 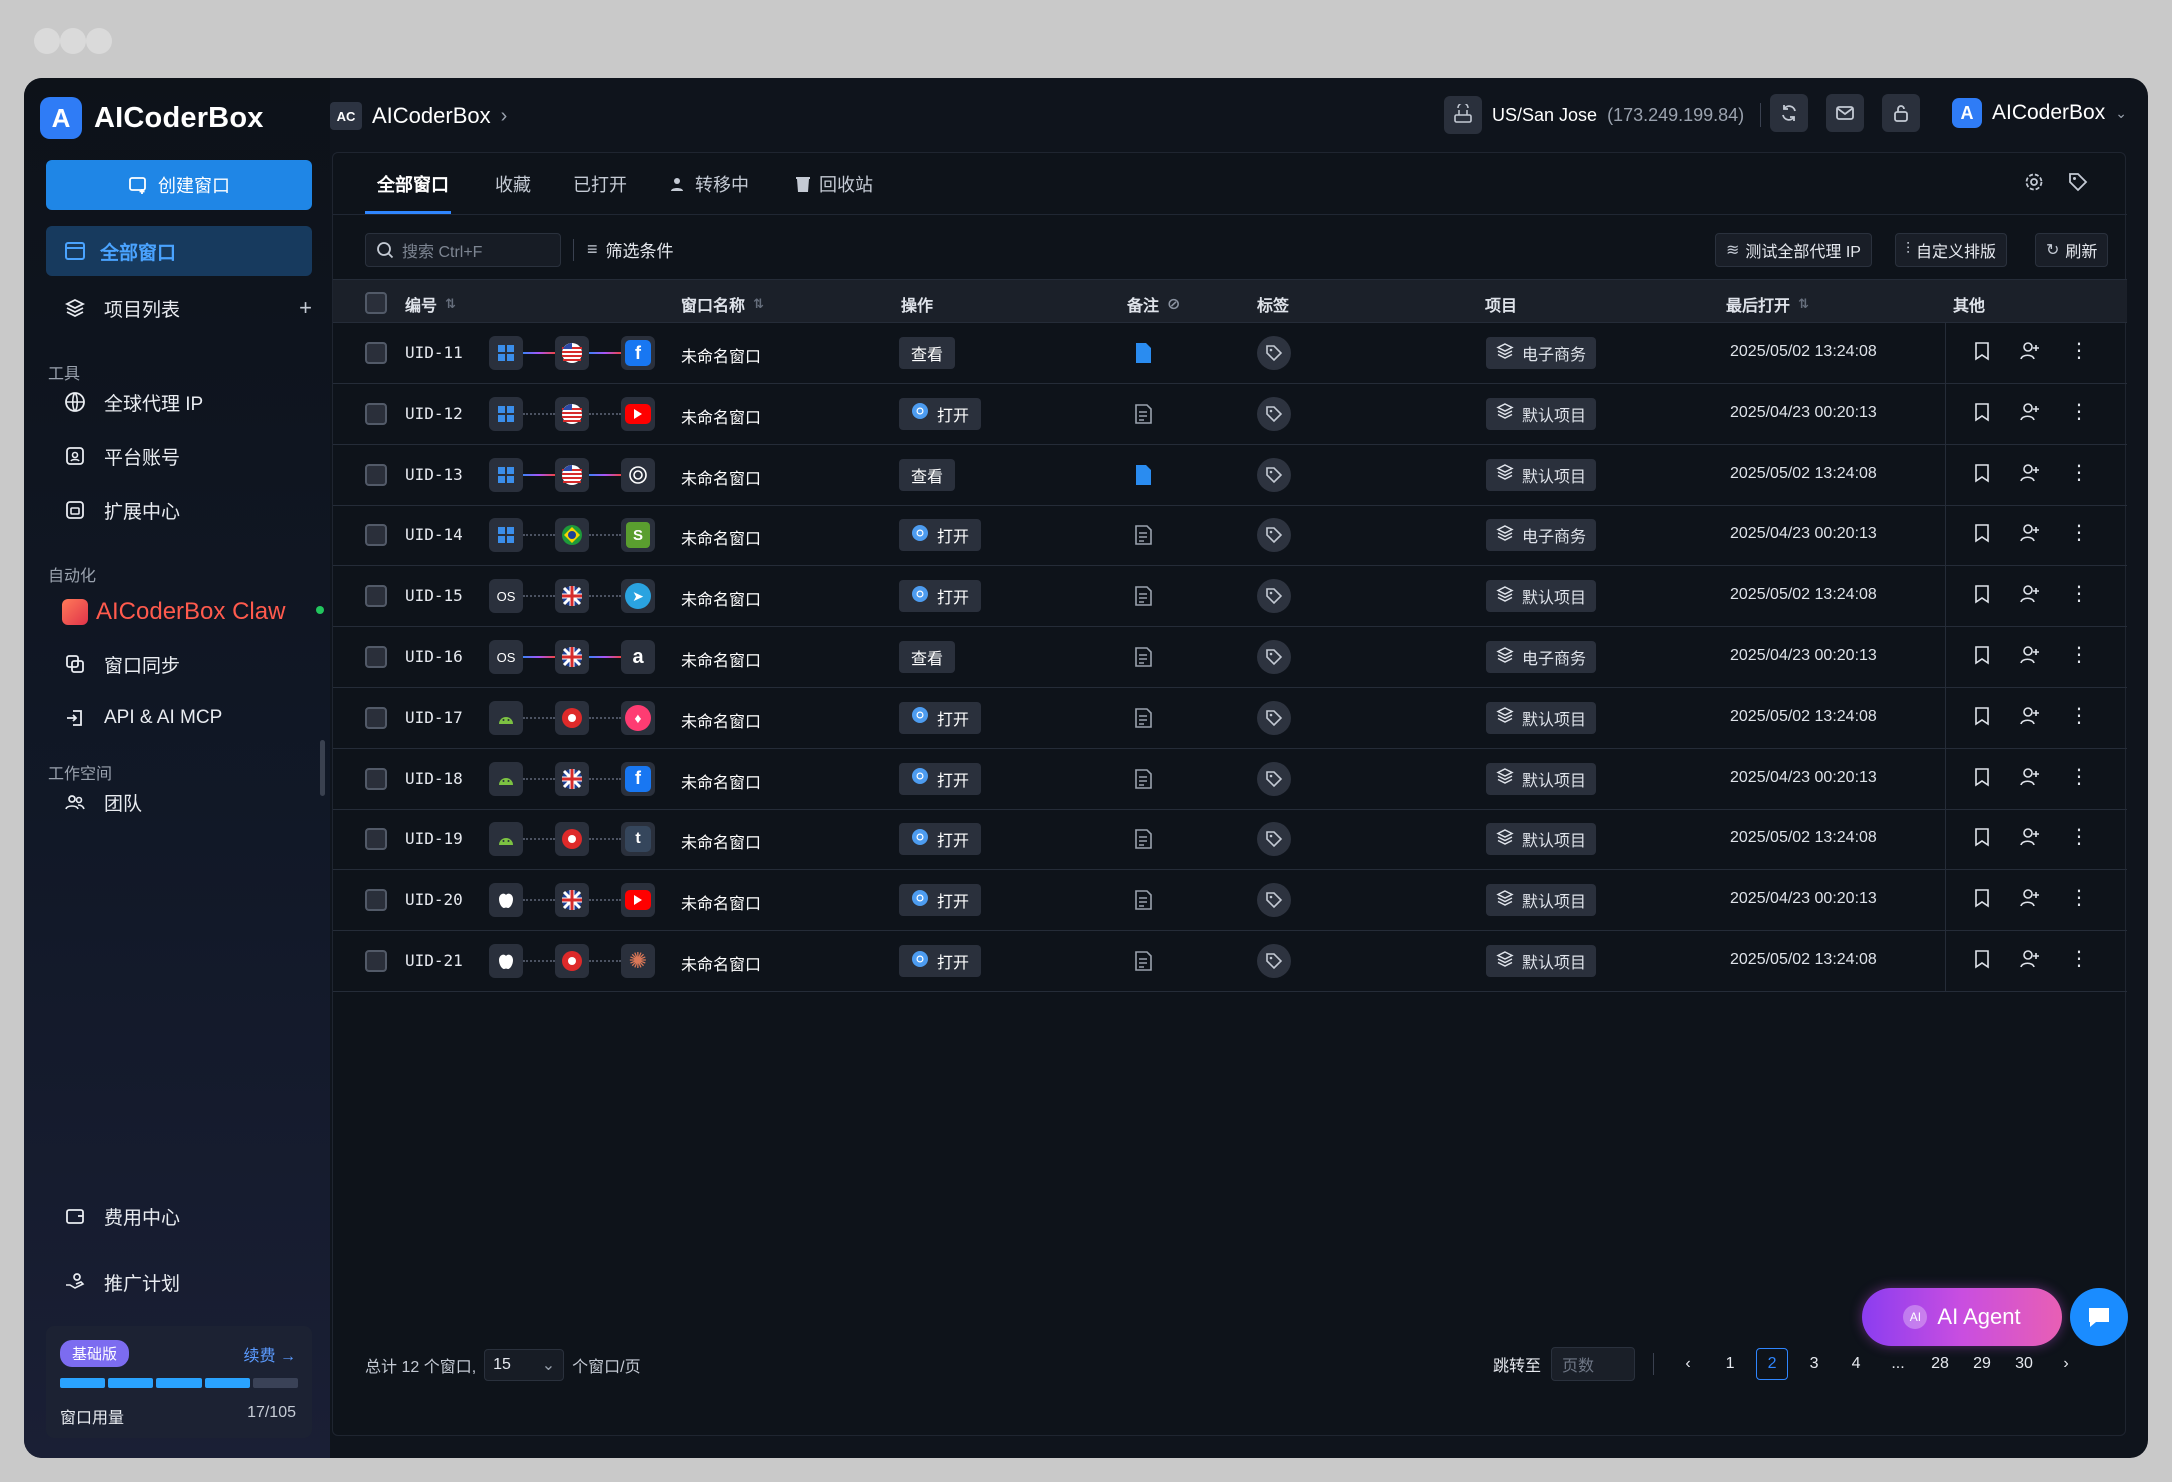 What do you see at coordinates (1982, 1364) in the screenshot?
I see `page-button: 29` at bounding box center [1982, 1364].